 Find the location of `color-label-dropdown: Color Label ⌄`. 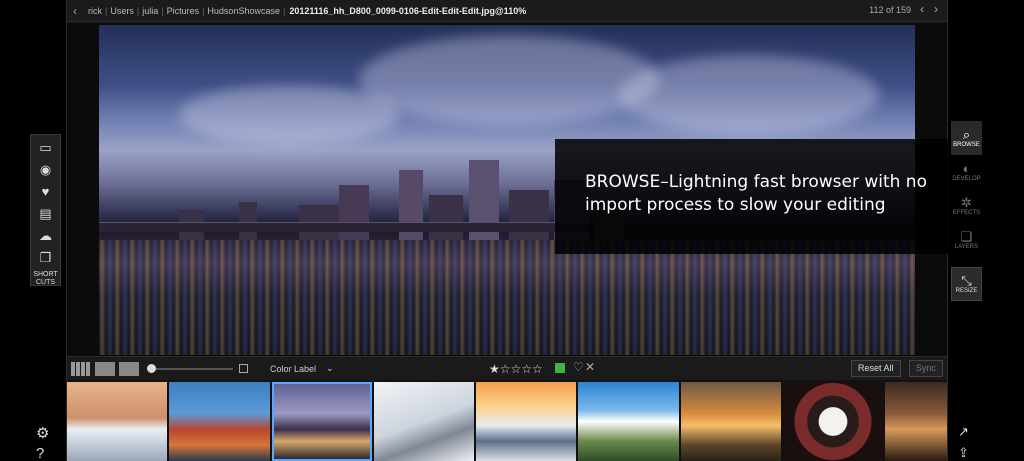

color-label-dropdown: Color Label ⌄ is located at coordinates (302, 368).